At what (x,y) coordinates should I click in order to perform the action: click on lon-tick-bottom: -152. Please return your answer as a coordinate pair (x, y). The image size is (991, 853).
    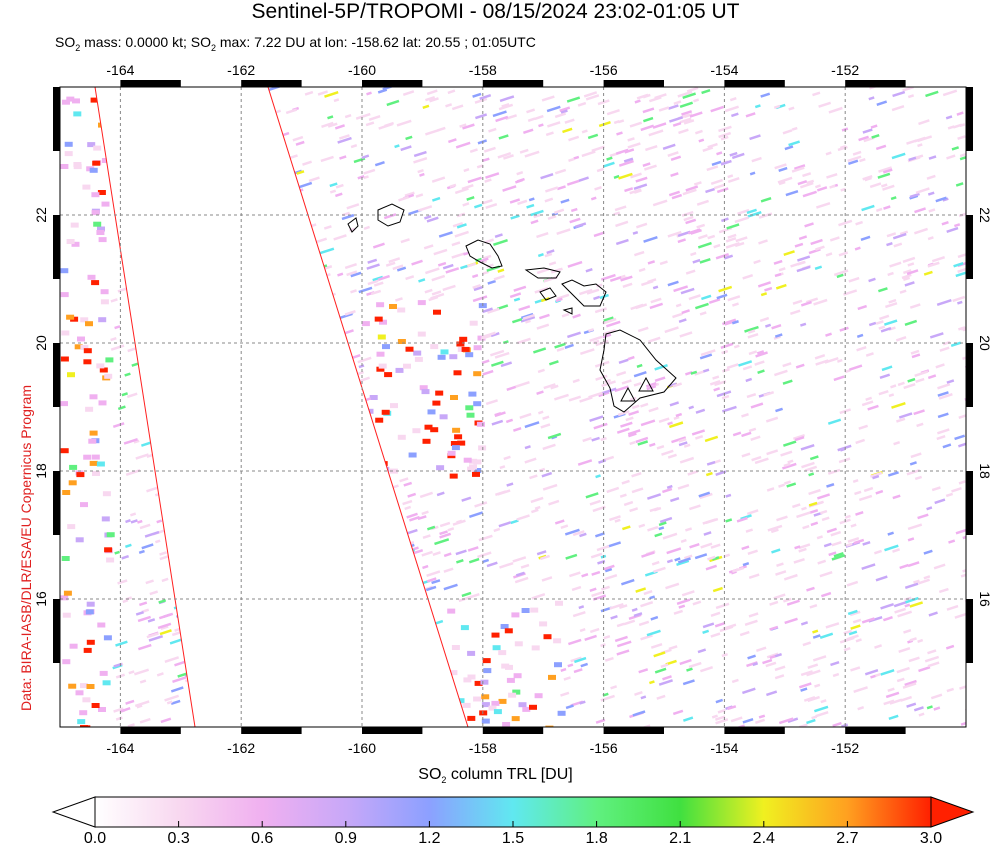
    Looking at the image, I should click on (845, 748).